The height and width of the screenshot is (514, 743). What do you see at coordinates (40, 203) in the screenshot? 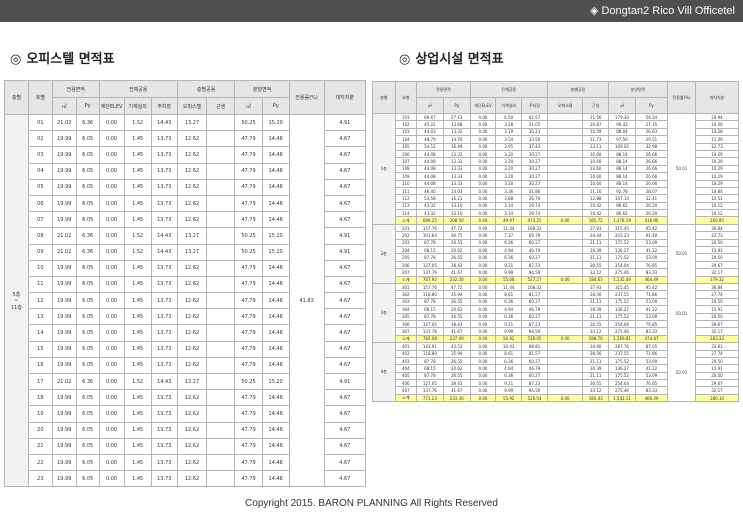
I see `table-cell: 06` at bounding box center [40, 203].